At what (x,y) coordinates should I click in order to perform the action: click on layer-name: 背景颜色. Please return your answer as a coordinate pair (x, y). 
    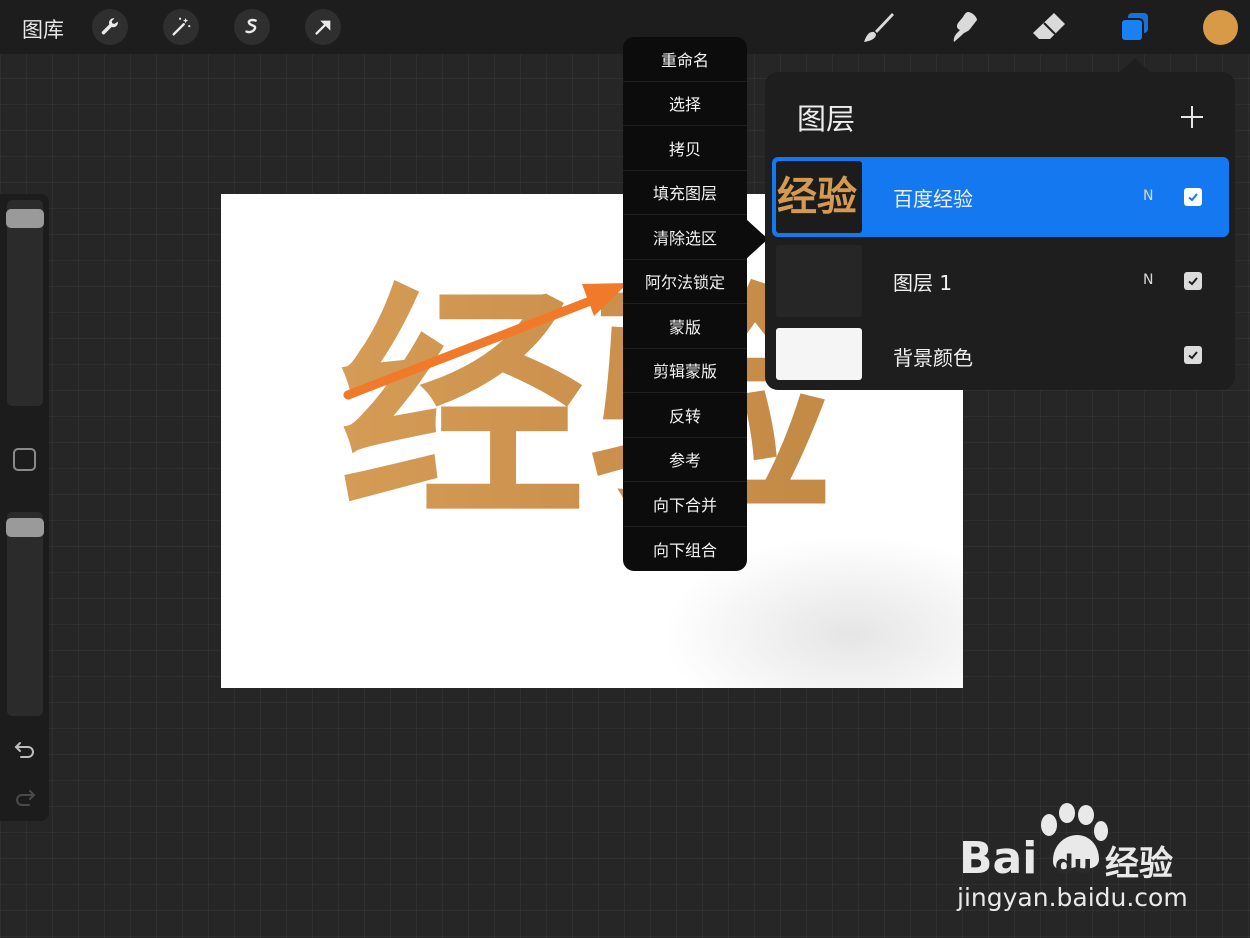
    Looking at the image, I should click on (933, 358).